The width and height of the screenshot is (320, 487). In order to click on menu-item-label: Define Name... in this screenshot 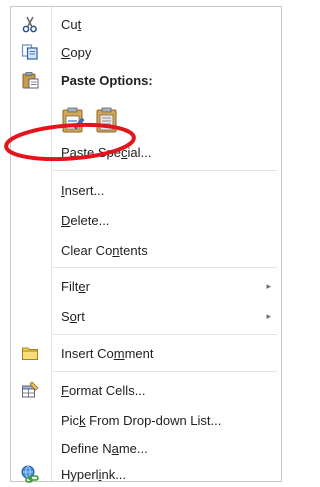, I will do `click(104, 448)`.